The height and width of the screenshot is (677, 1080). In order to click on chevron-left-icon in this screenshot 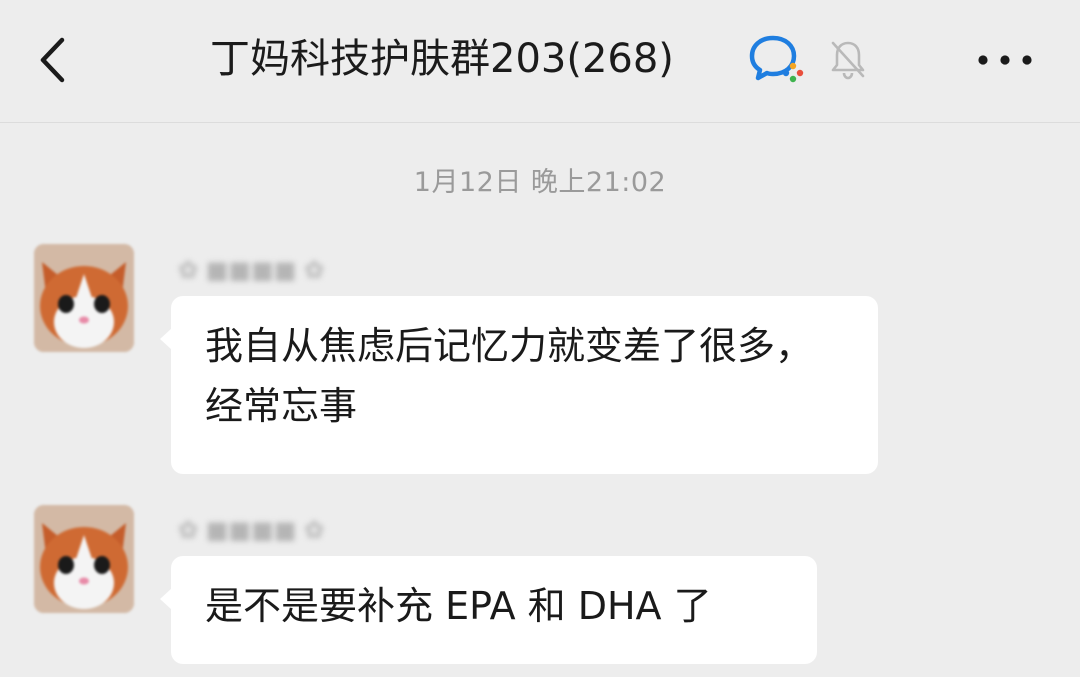, I will do `click(52, 60)`.